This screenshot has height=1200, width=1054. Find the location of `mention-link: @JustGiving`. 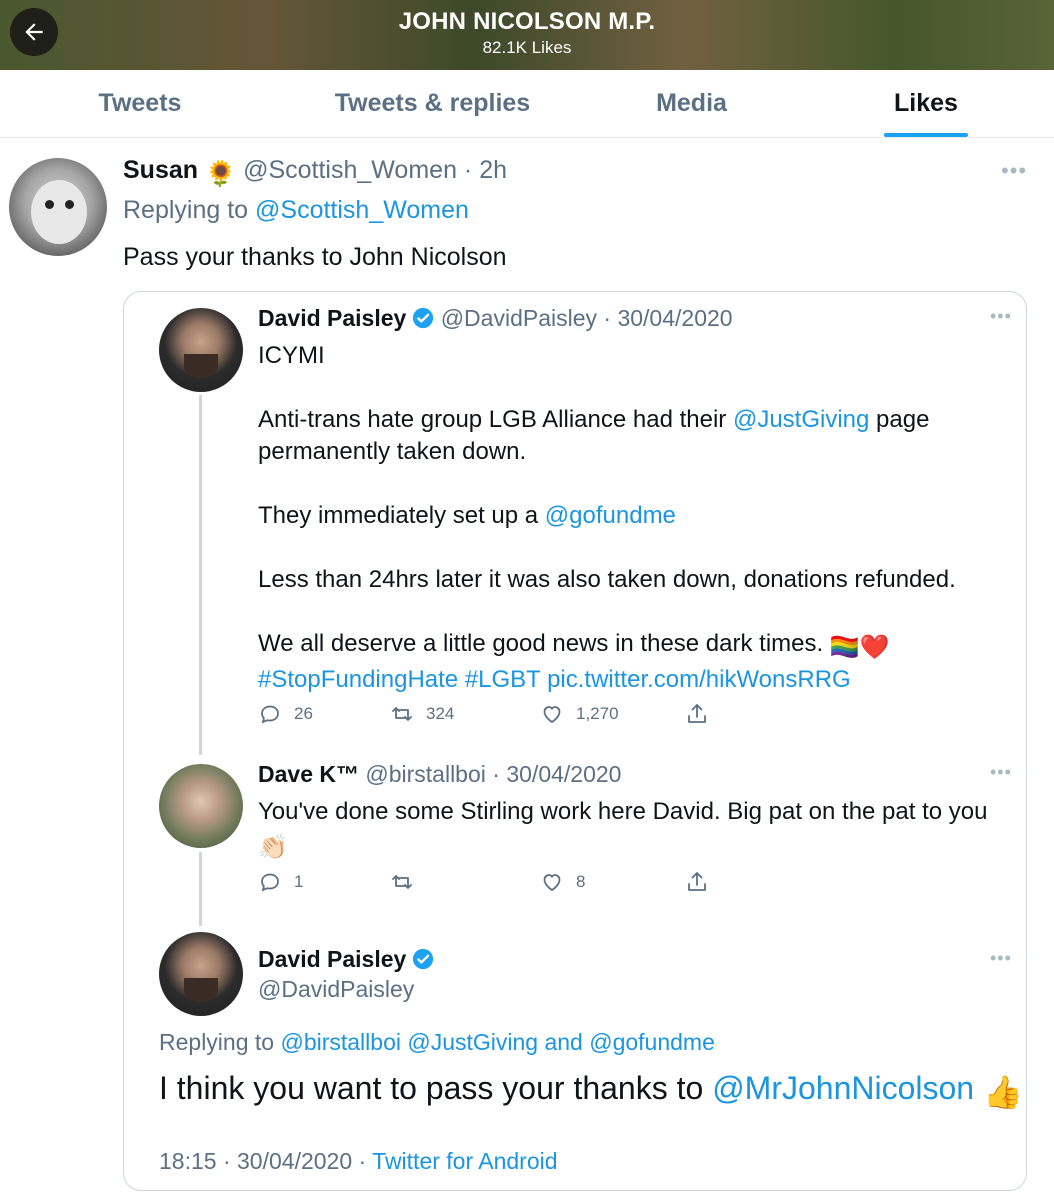

mention-link: @JustGiving is located at coordinates (801, 419).